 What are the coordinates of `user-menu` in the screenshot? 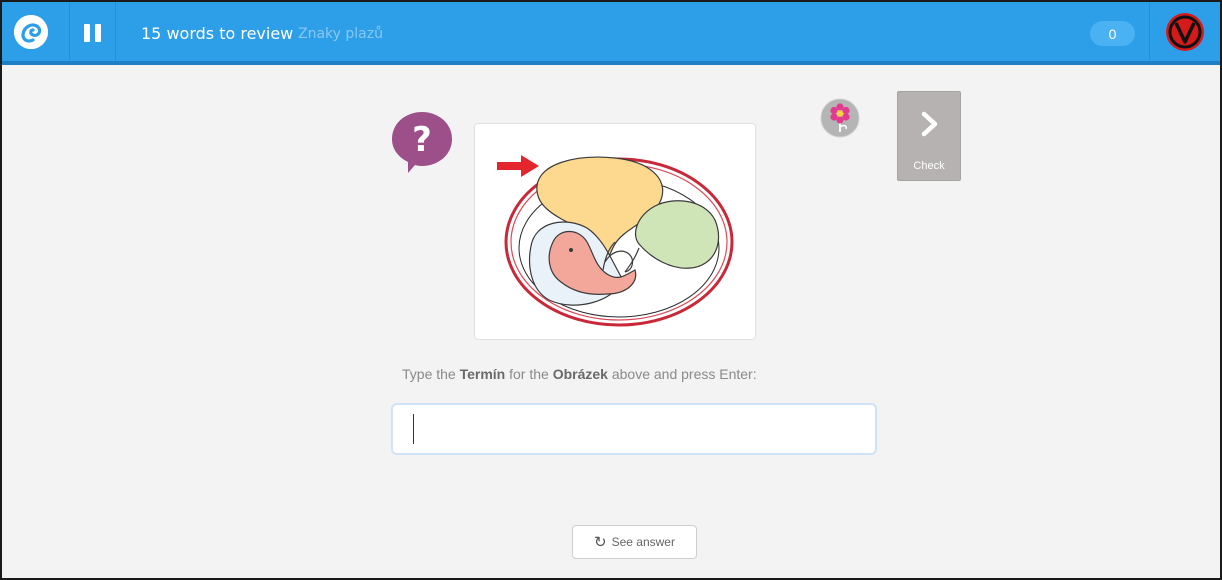 It's located at (1184, 31).